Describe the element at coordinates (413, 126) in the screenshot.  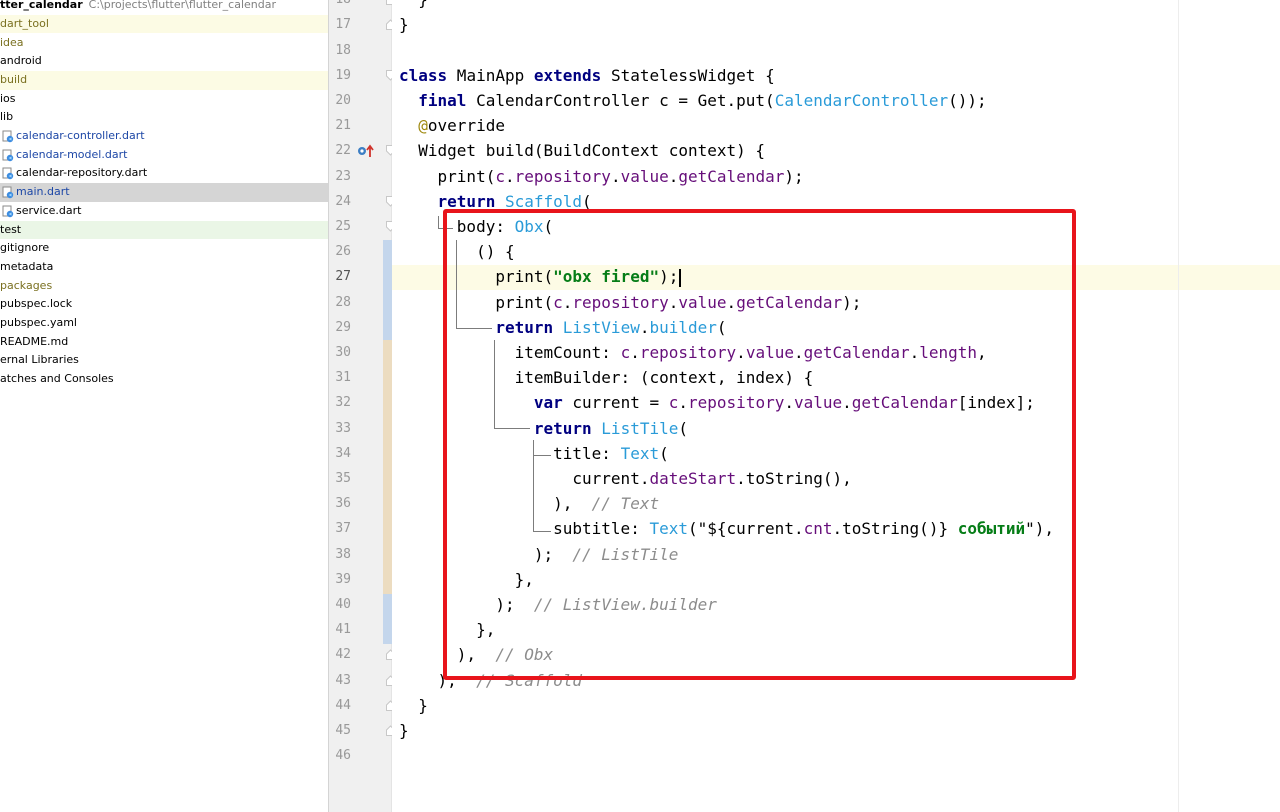
I see `code-token: @` at that location.